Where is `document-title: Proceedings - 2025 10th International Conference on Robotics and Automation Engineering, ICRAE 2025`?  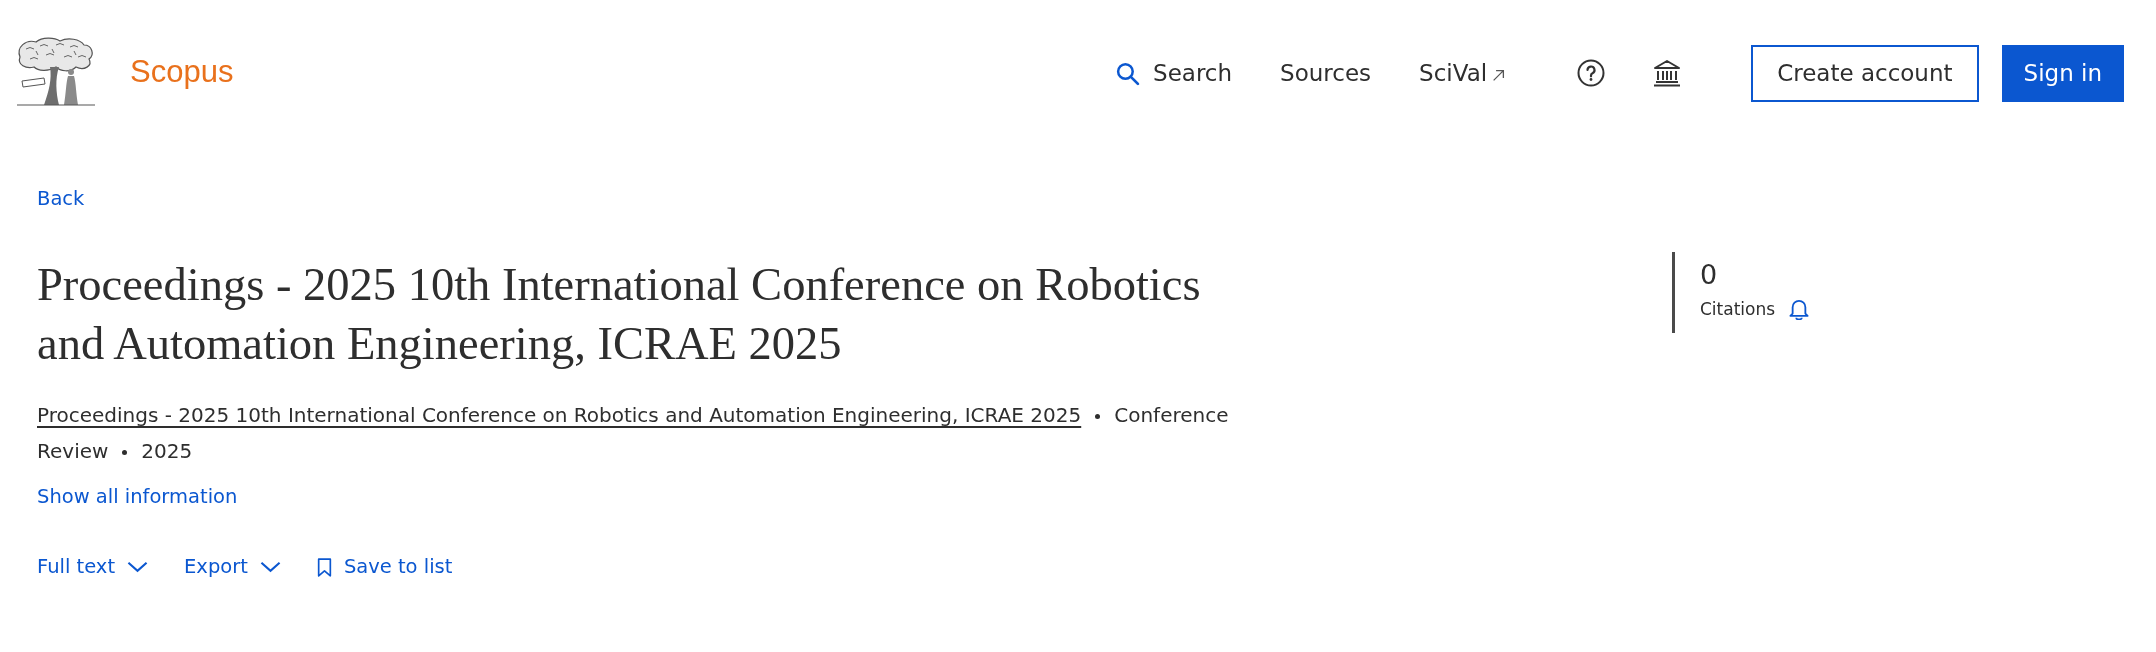 document-title: Proceedings - 2025 10th International Conference on Robotics and Automation Engineering, ICRAE 2025 is located at coordinates (619, 314).